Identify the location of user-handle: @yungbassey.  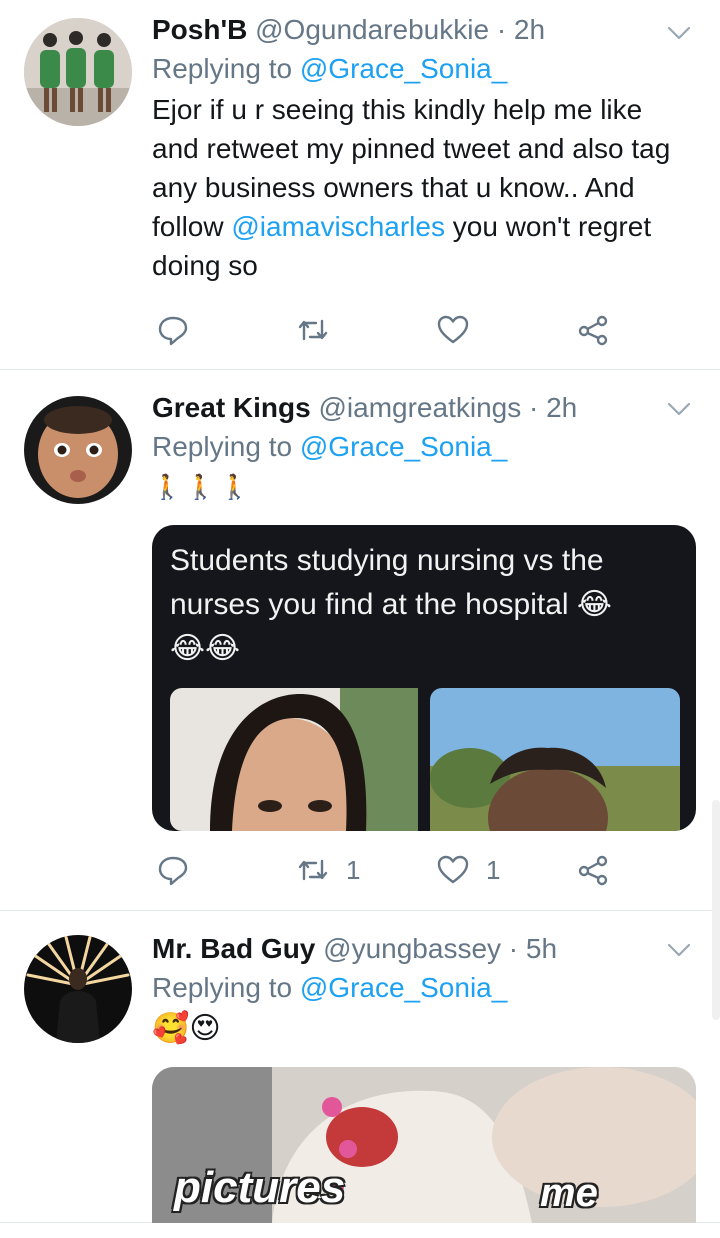
(412, 948).